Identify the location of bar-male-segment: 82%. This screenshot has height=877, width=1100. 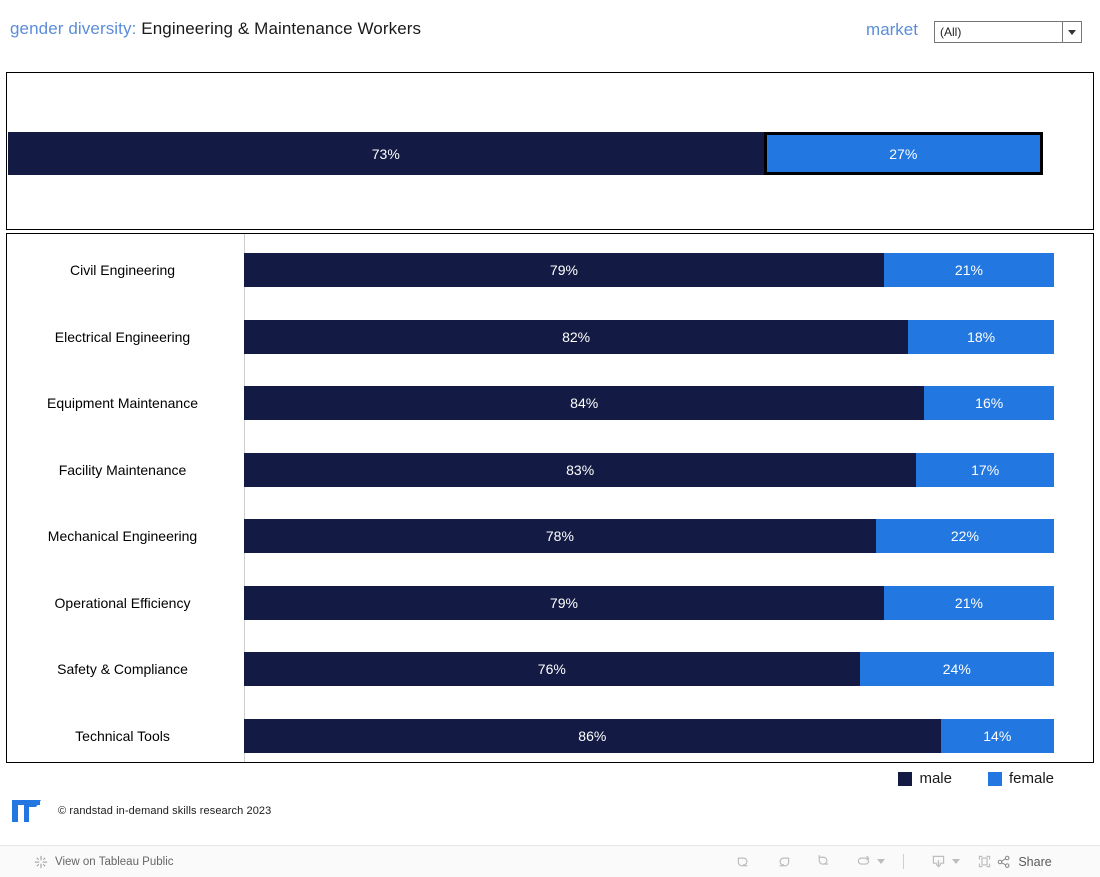
(576, 336).